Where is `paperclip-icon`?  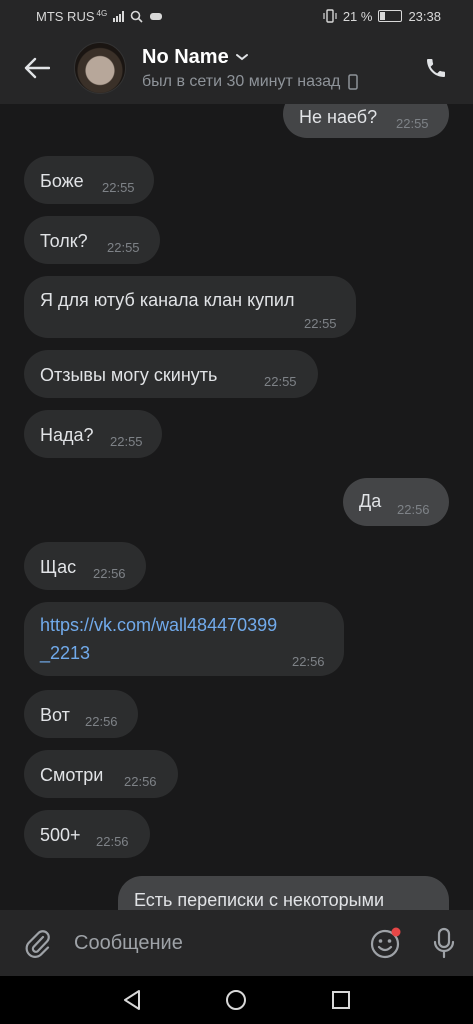 paperclip-icon is located at coordinates (37, 944).